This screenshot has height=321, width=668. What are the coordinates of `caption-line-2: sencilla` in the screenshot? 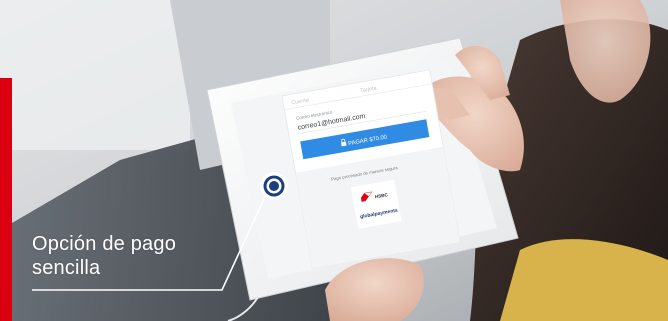 It's located at (66, 268).